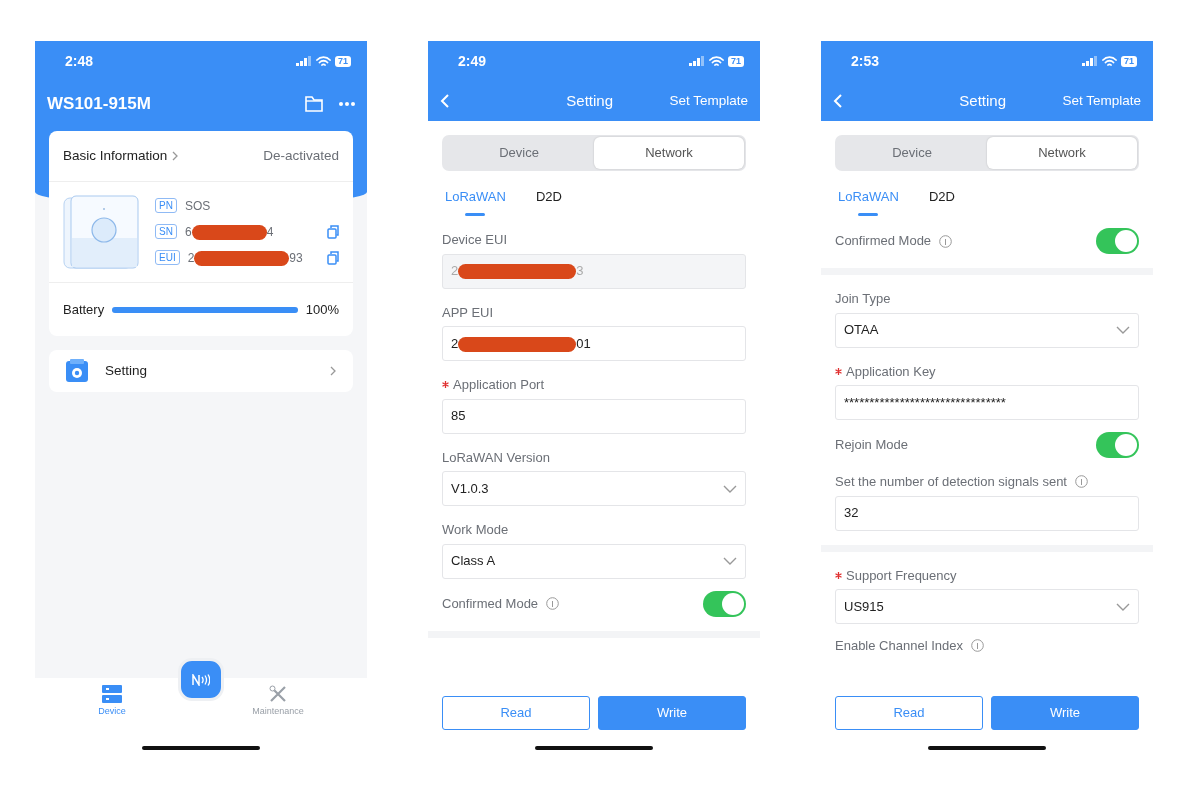  I want to click on field-label: Join Type, so click(863, 299).